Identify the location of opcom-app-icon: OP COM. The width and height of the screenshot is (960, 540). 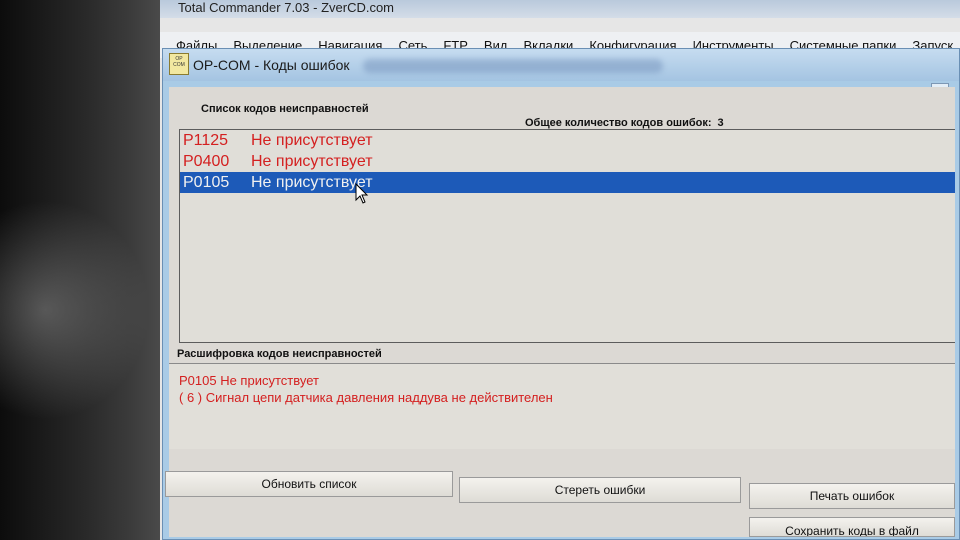
(179, 64).